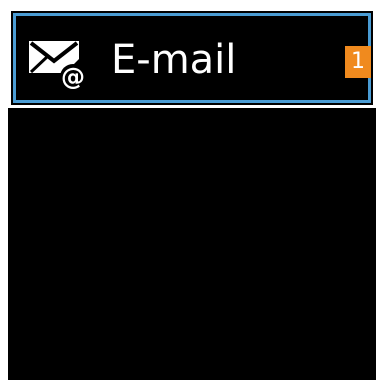 This screenshot has height=380, width=376. I want to click on unread-count-badge: 1, so click(358, 62).